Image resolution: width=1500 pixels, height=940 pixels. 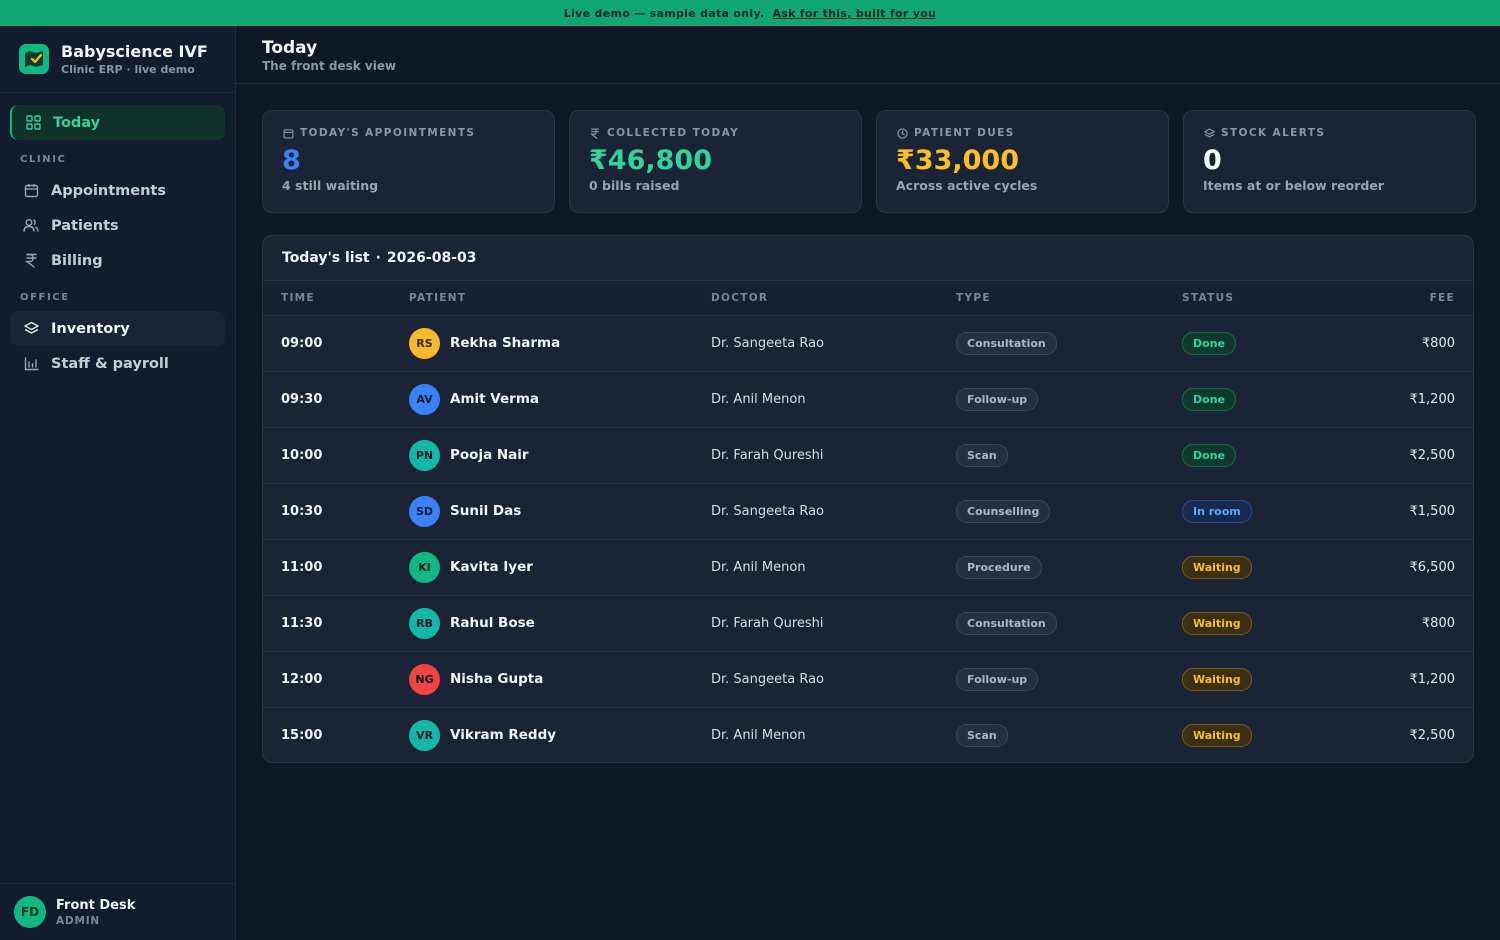 I want to click on page-header: Today The front desk view, so click(x=868, y=55).